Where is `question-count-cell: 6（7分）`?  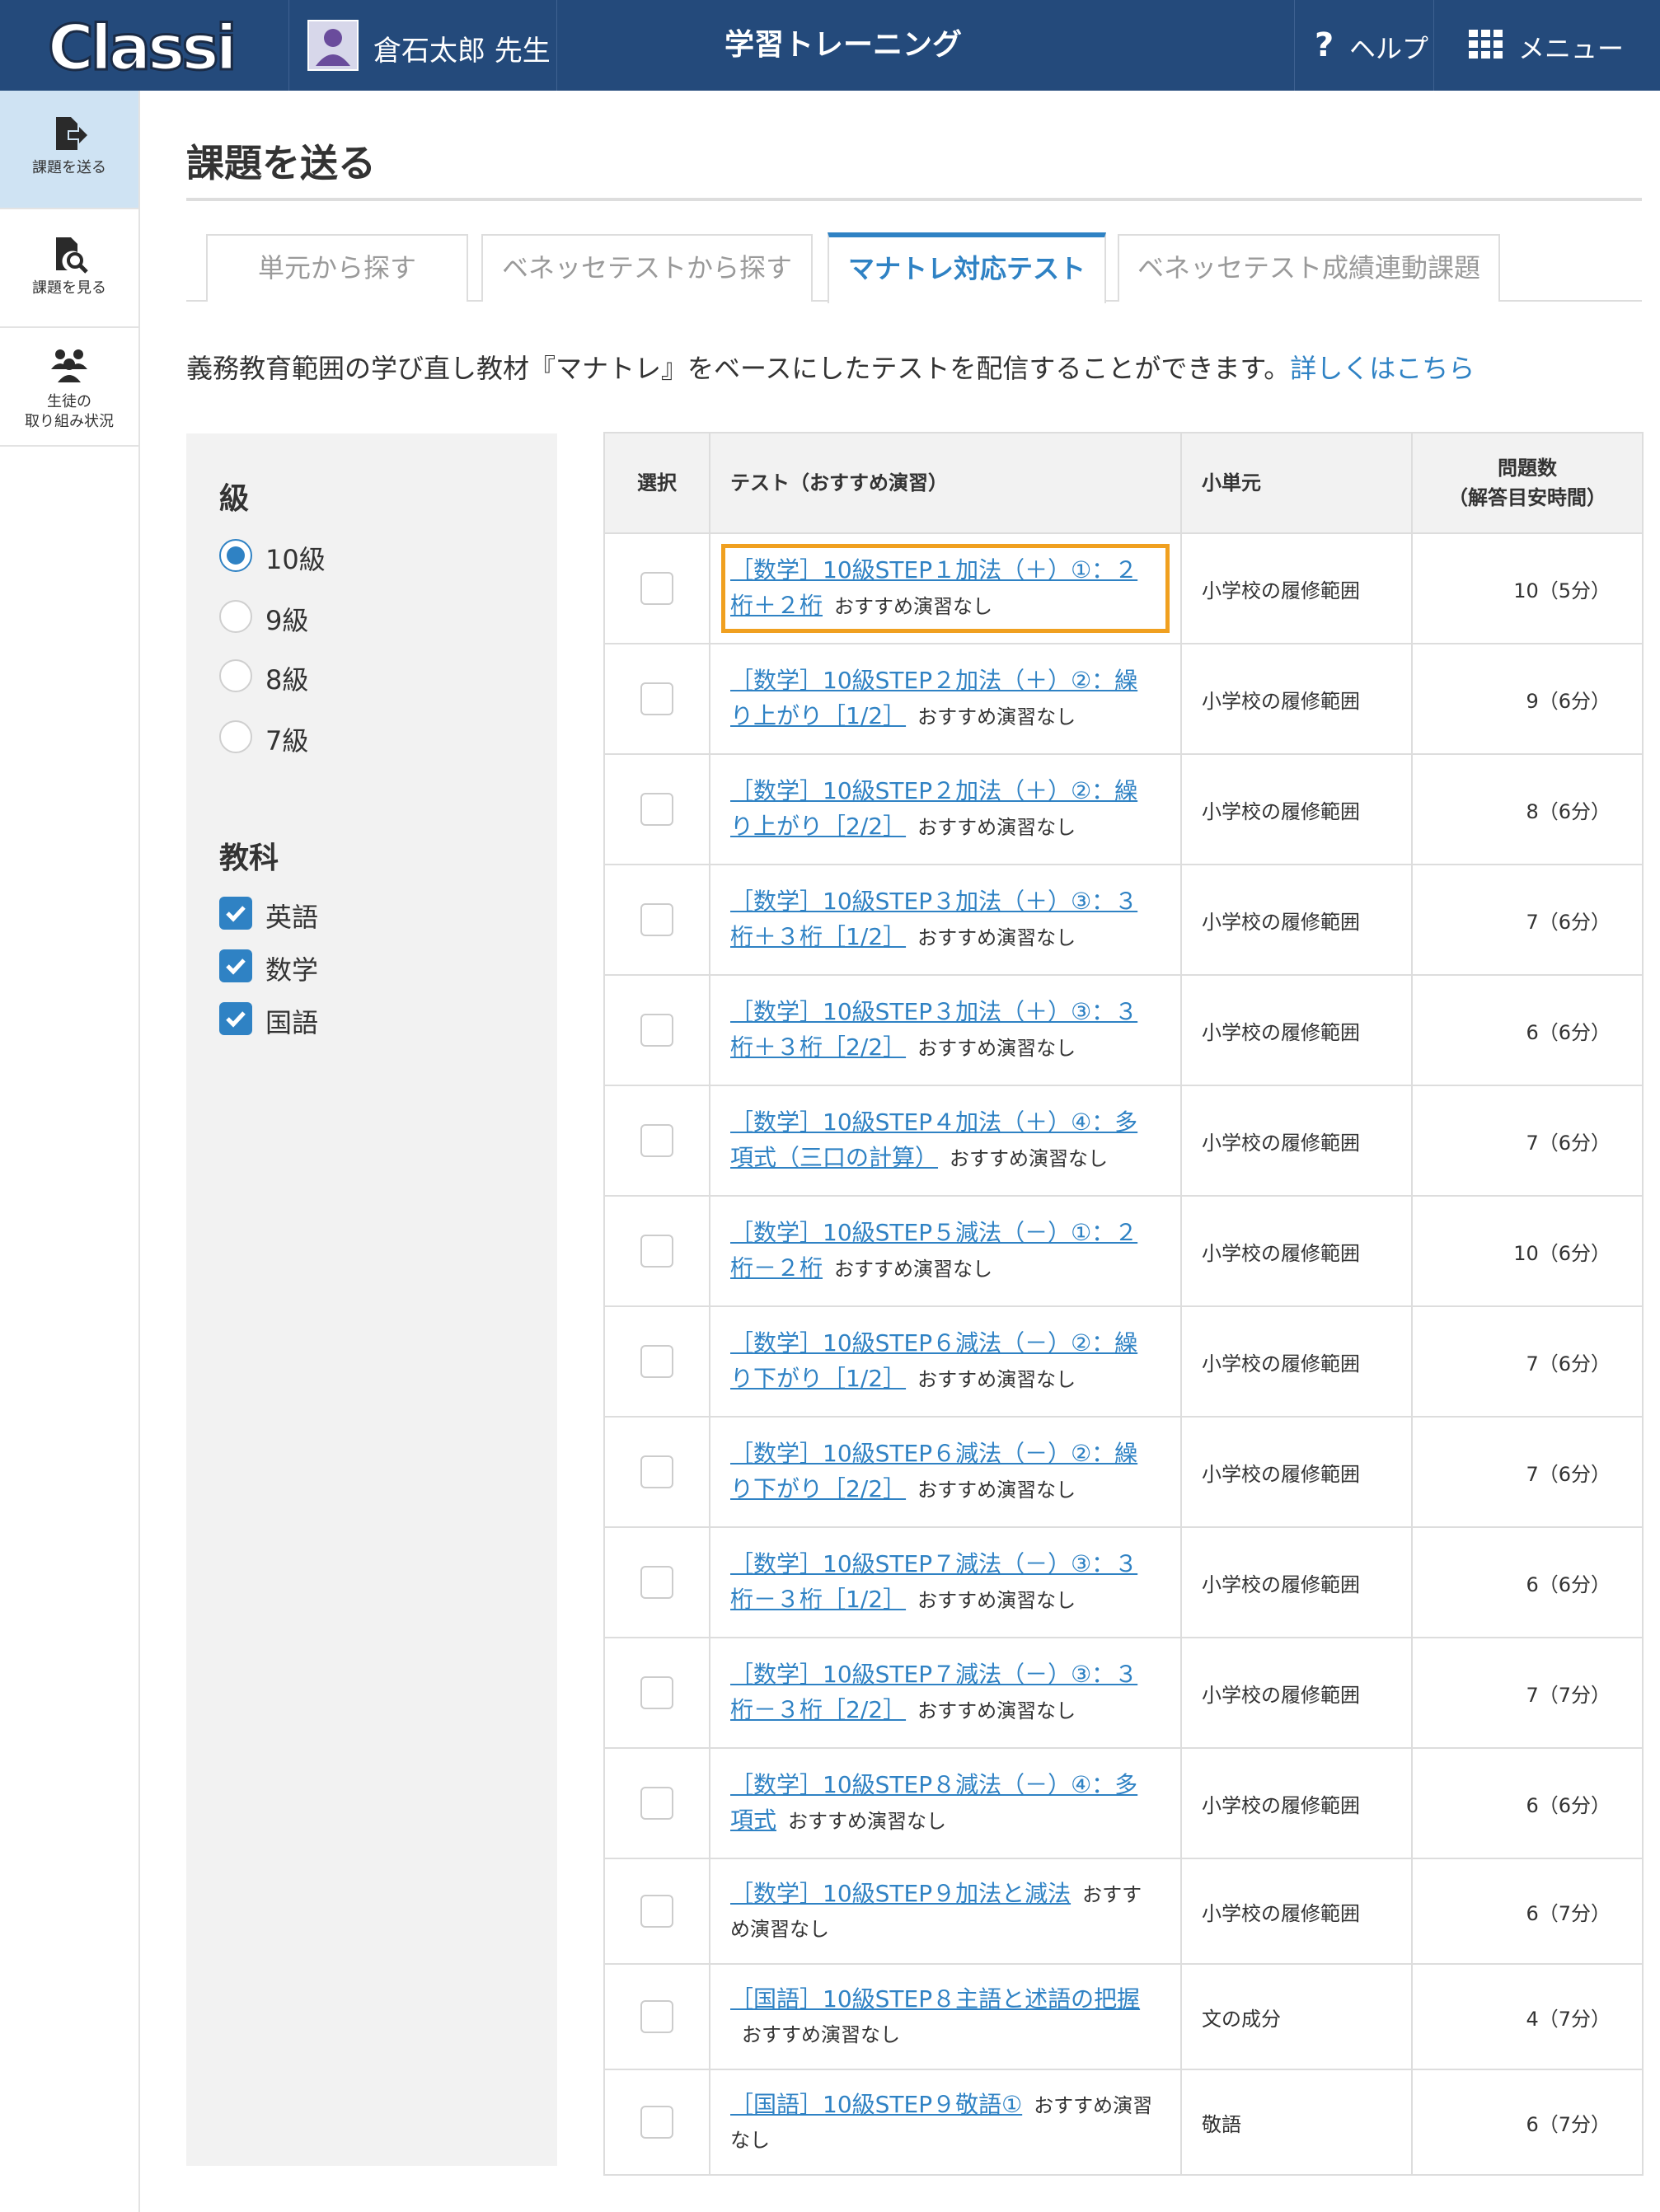 question-count-cell: 6（7分） is located at coordinates (1527, 1911).